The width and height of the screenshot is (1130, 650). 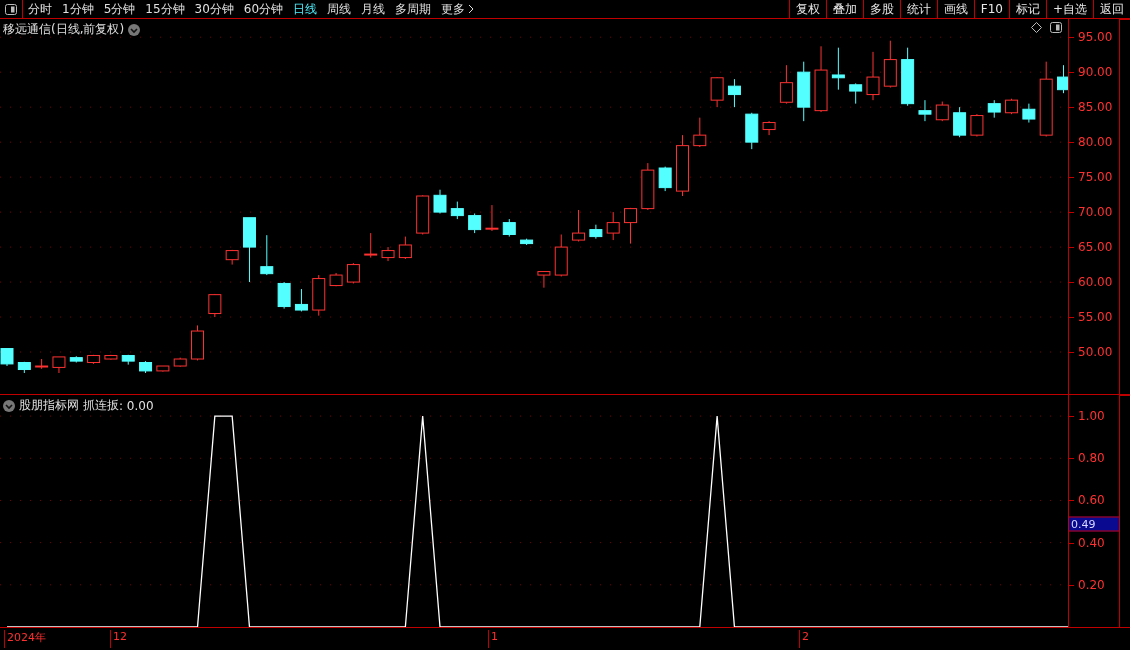 What do you see at coordinates (101, 405) in the screenshot?
I see `series-name: 抓连扳` at bounding box center [101, 405].